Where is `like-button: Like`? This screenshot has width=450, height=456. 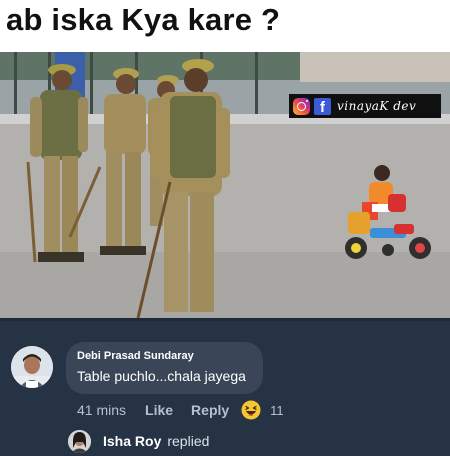 like-button: Like is located at coordinates (159, 410).